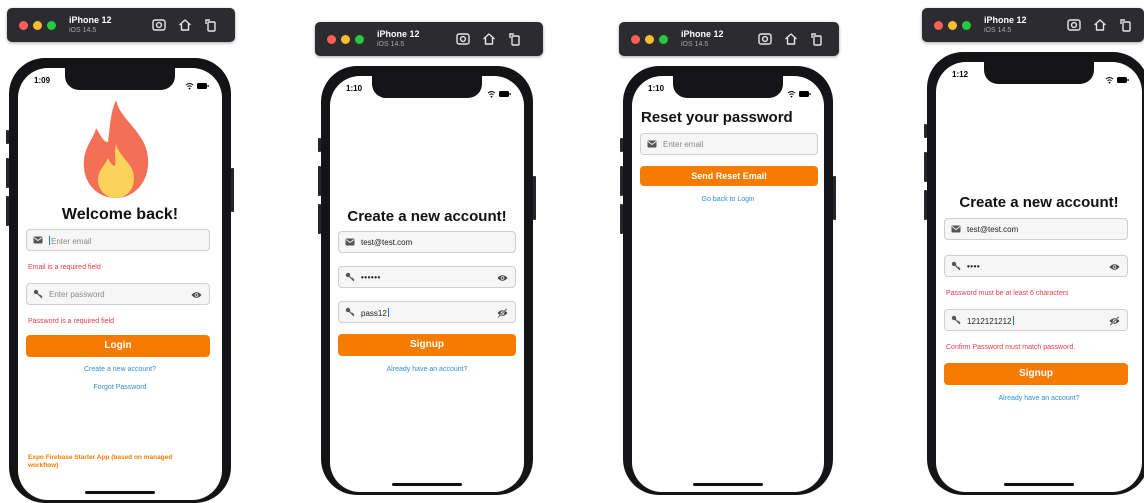 This screenshot has width=1144, height=503. What do you see at coordinates (64, 267) in the screenshot?
I see `email-error: Email is a required field` at bounding box center [64, 267].